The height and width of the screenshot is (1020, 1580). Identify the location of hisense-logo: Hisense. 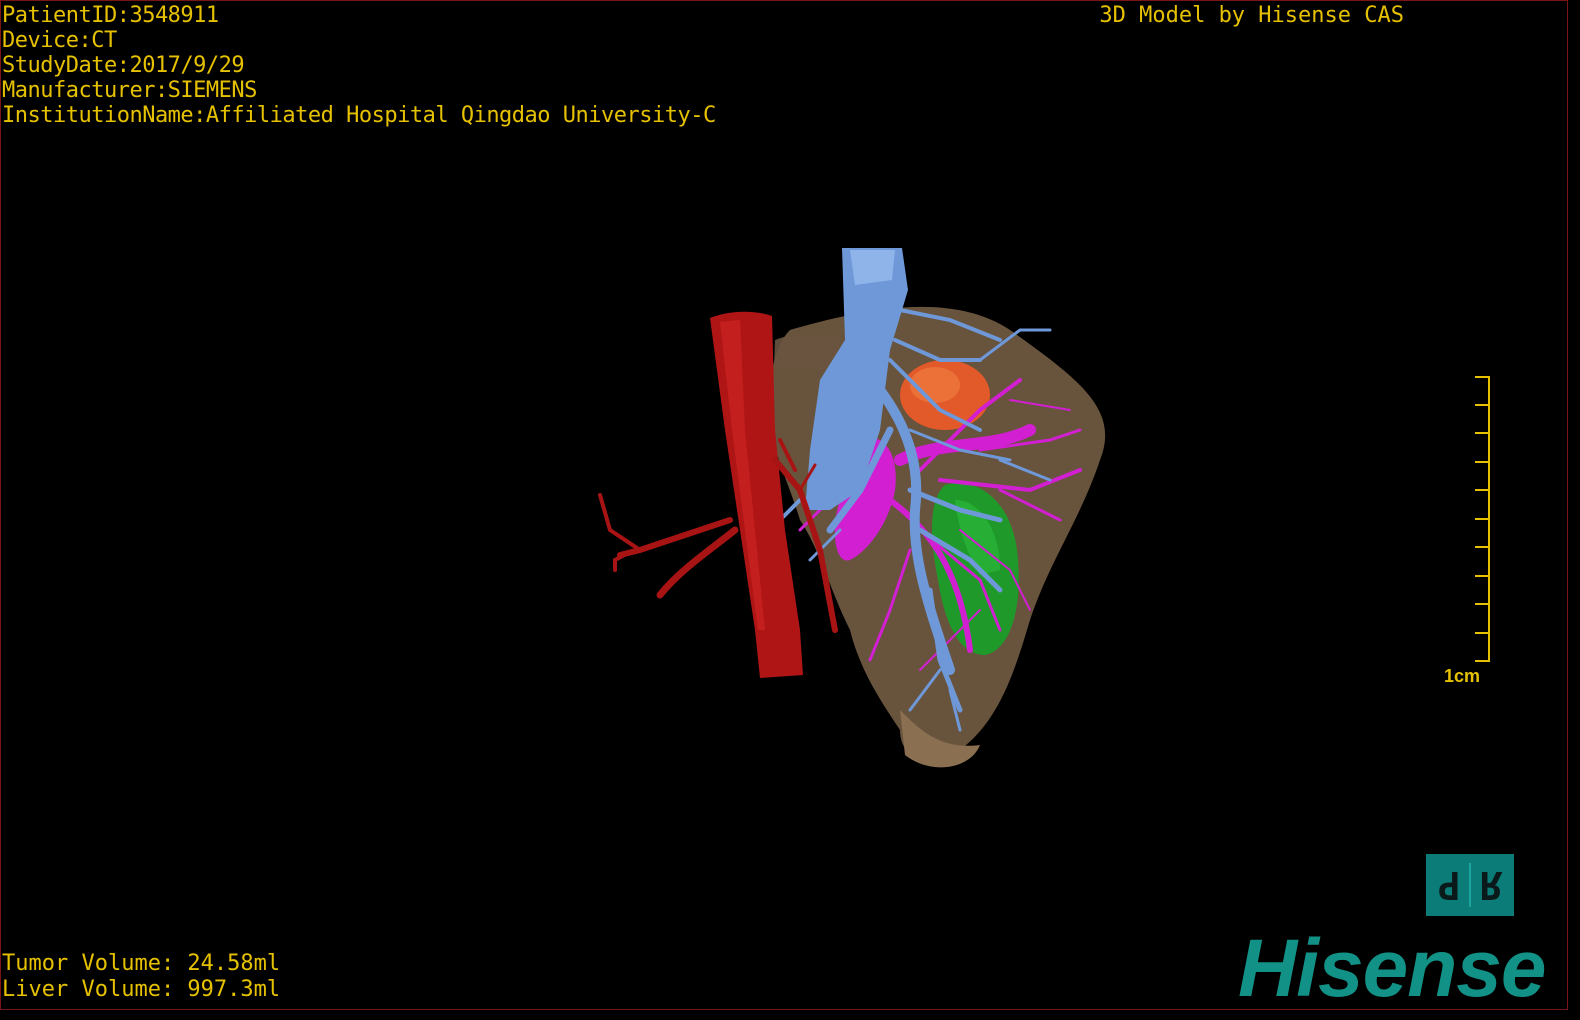
(1392, 968).